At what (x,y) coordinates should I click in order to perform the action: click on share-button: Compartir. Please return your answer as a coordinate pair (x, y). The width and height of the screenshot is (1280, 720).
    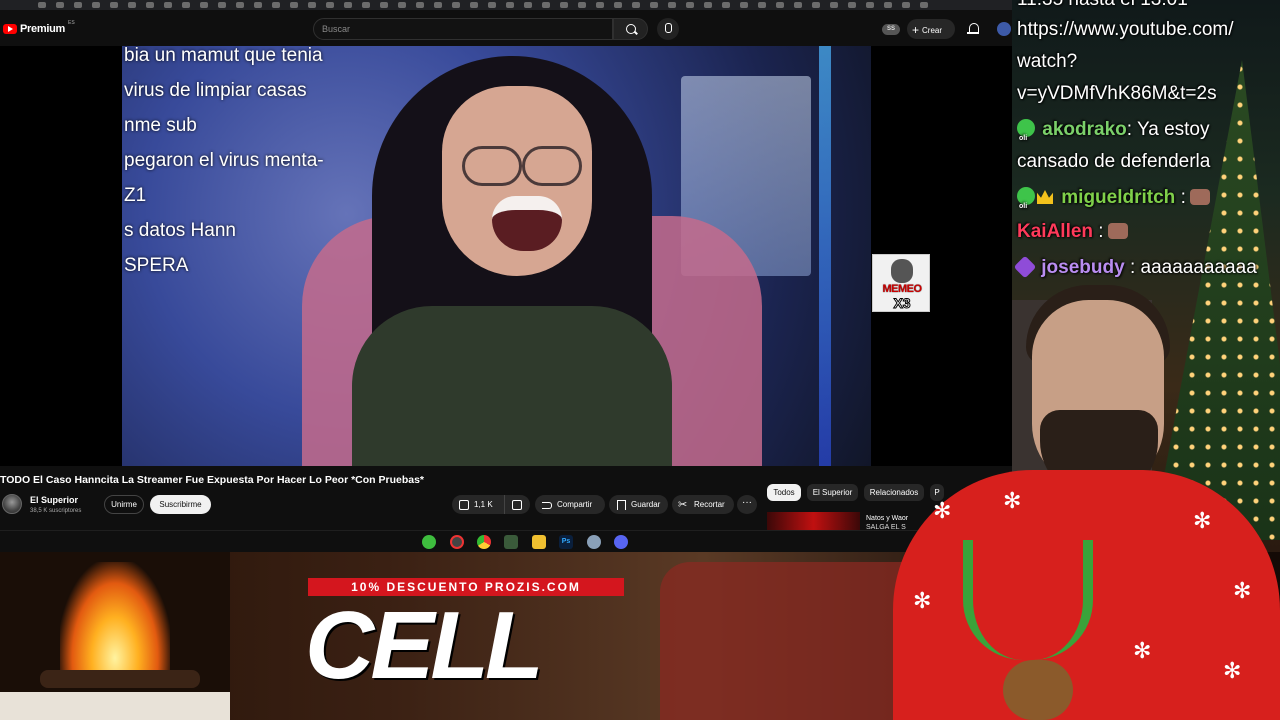
    Looking at the image, I should click on (570, 504).